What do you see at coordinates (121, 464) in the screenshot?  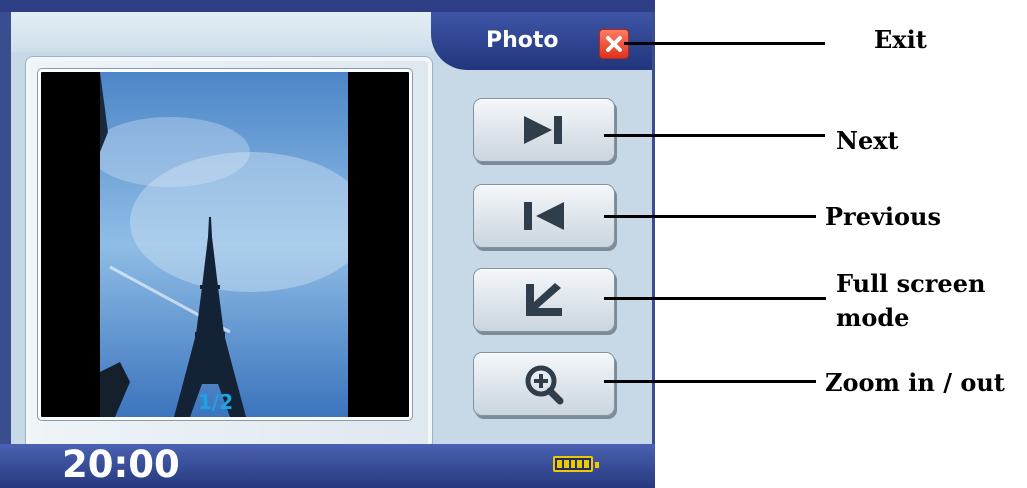 I see `clock: 20:00` at bounding box center [121, 464].